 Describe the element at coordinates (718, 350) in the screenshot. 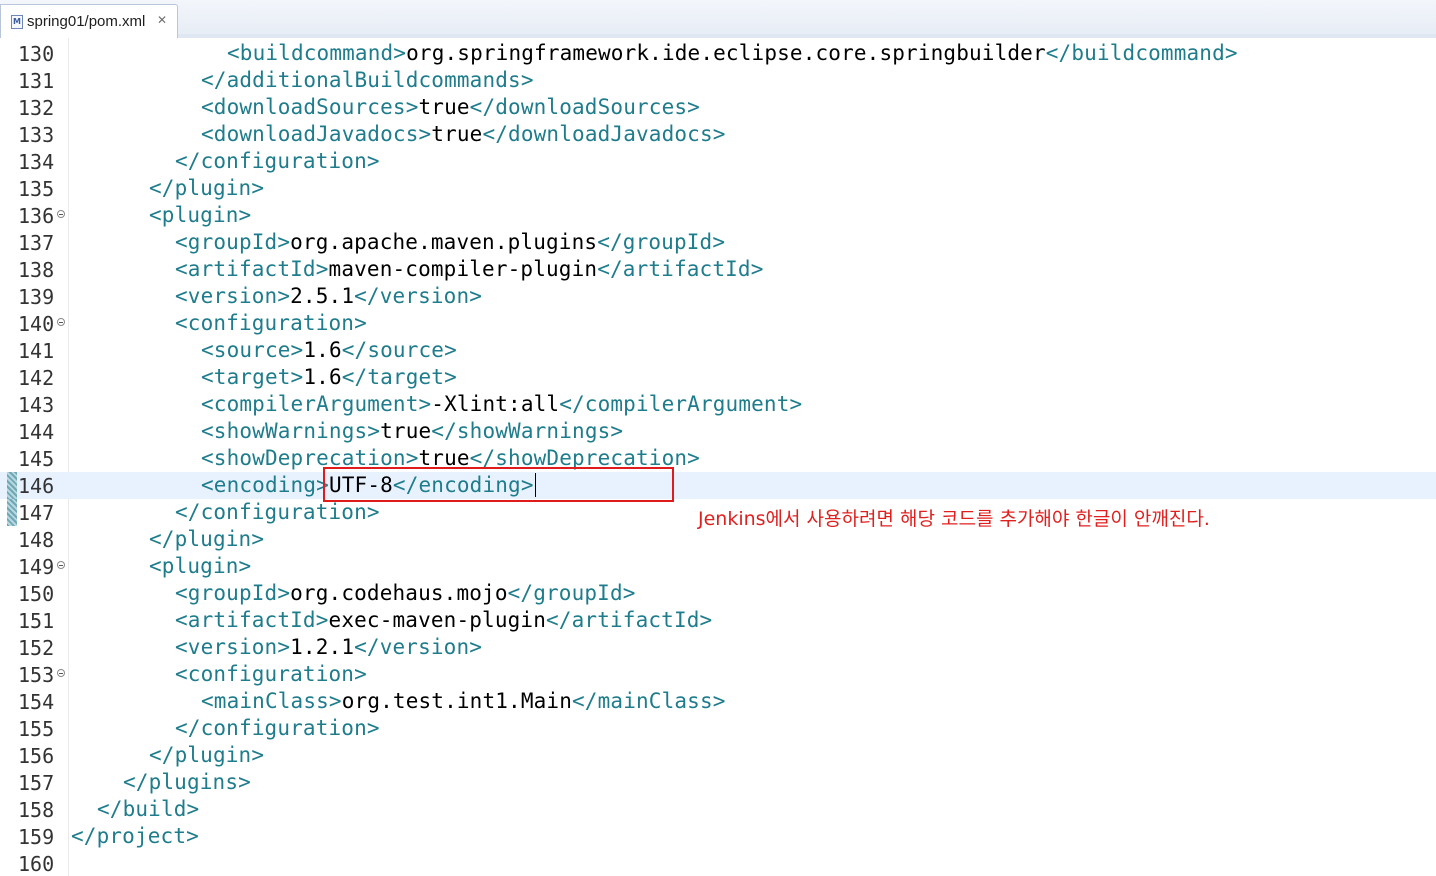

I see `code-line: 141 <source>1.6</source>` at that location.